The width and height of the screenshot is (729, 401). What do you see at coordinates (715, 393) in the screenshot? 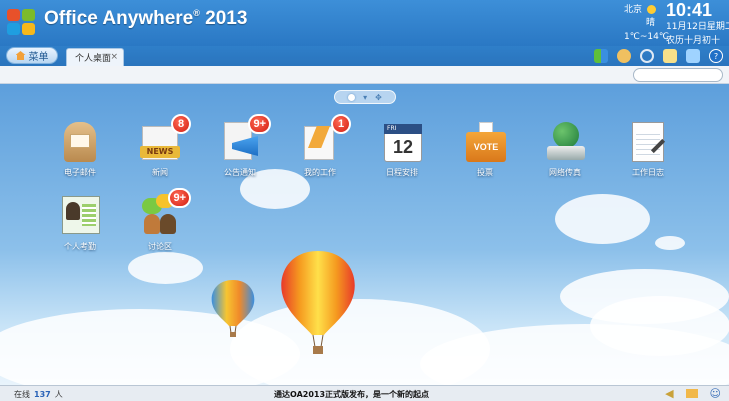
I see `org-icon: ☺` at bounding box center [715, 393].